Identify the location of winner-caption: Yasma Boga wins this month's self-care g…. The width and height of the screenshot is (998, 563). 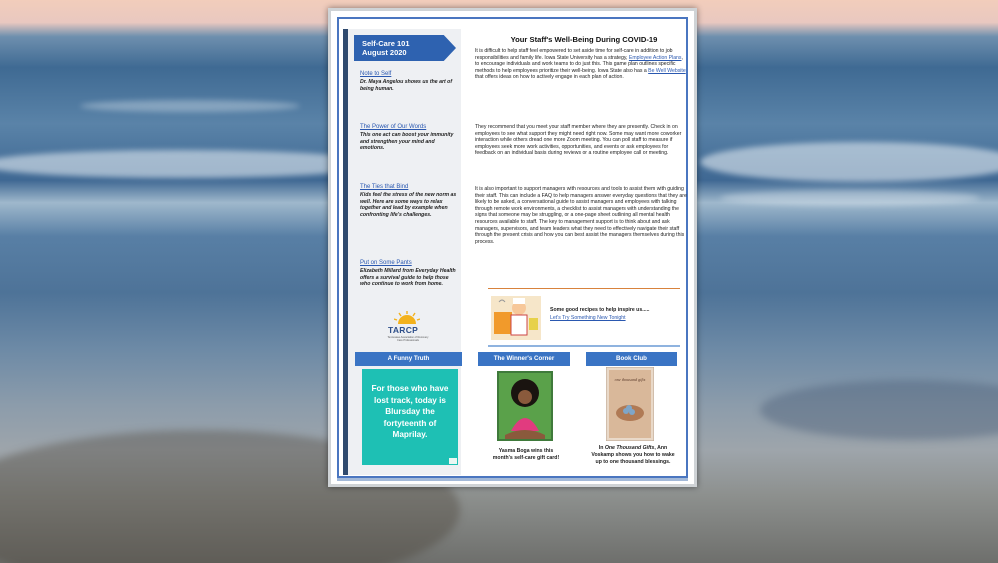
(526, 455).